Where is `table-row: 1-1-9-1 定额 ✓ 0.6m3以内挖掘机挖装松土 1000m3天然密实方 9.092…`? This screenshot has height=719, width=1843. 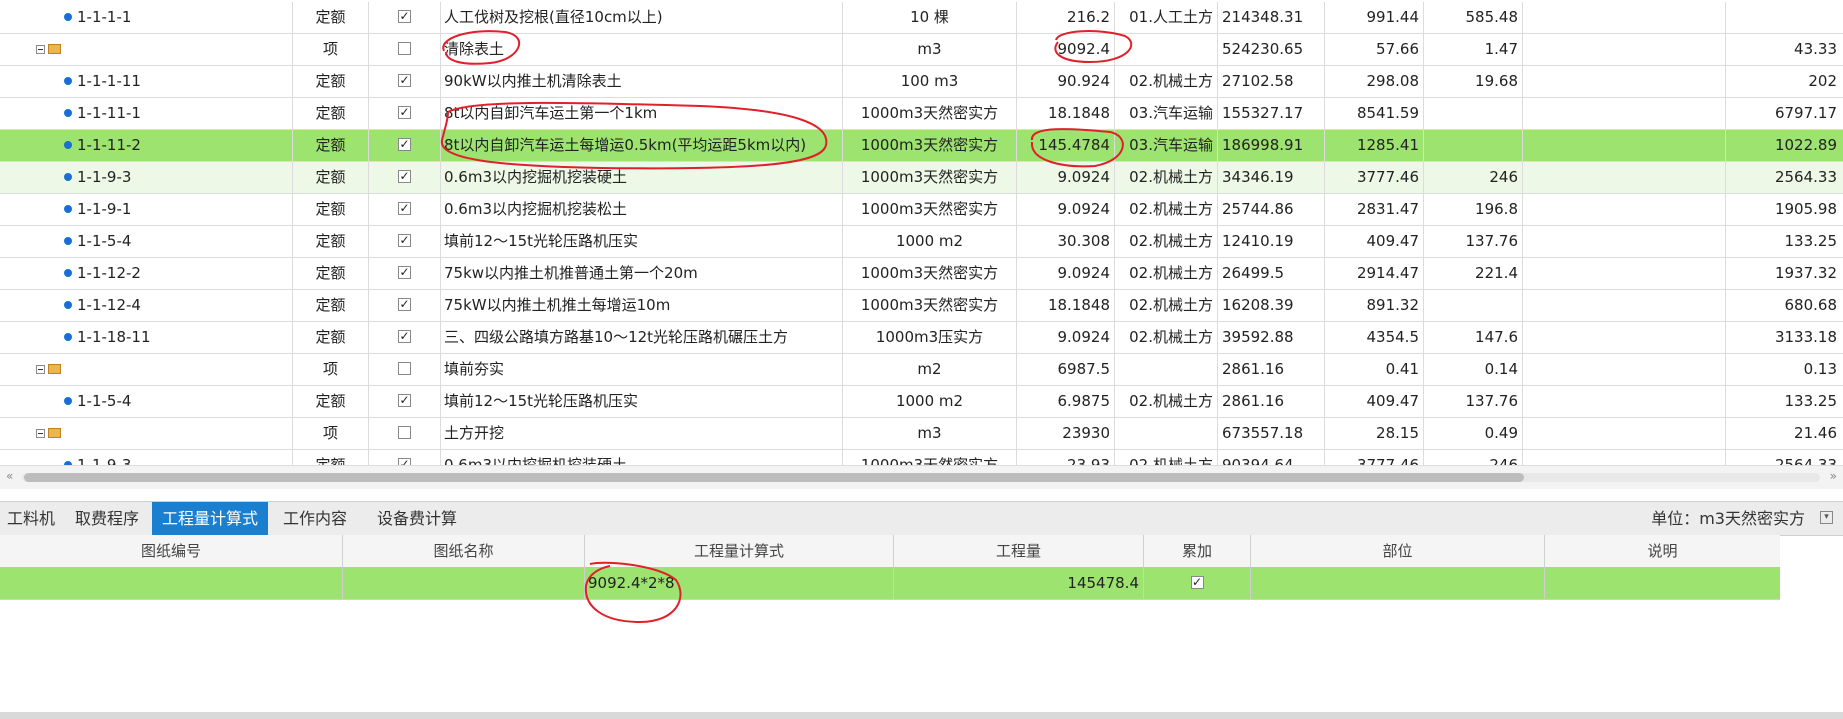
table-row: 1-1-9-1 定额 ✓ 0.6m3以内挖掘机挖装松土 1000m3天然密实方 9.092… is located at coordinates (921, 210).